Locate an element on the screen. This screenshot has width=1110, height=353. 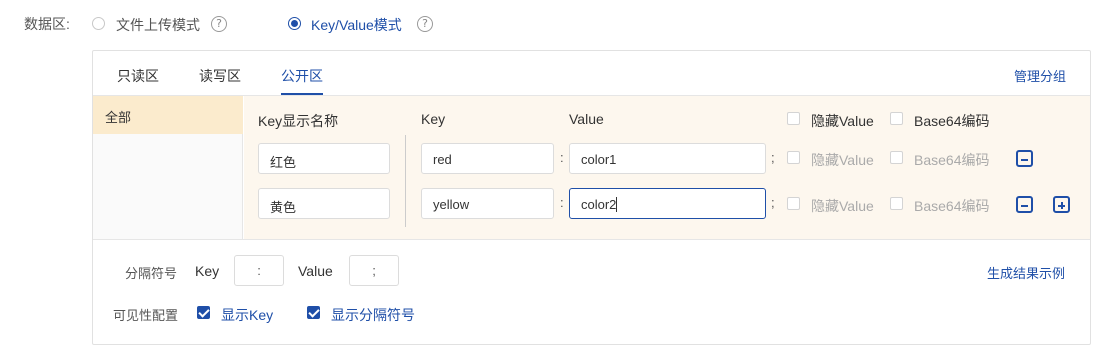
base64-all-checkbox is located at coordinates (896, 118).